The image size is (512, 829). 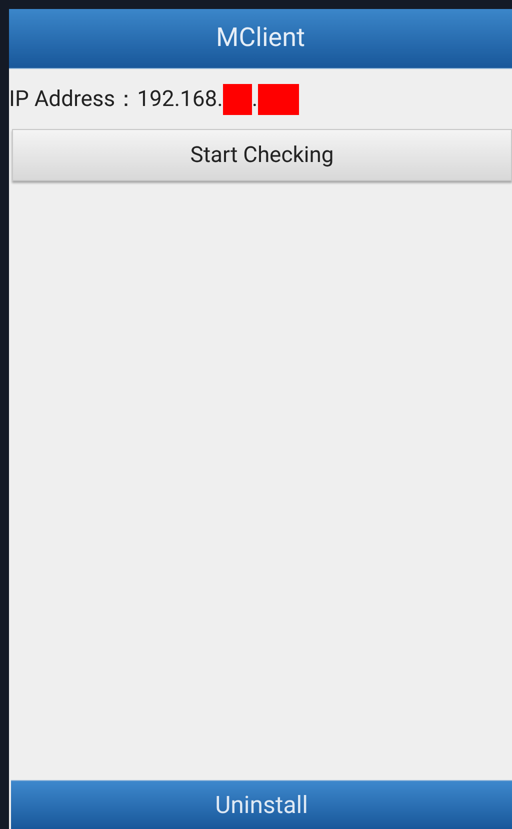 What do you see at coordinates (260, 38) in the screenshot?
I see `window-title: MClient` at bounding box center [260, 38].